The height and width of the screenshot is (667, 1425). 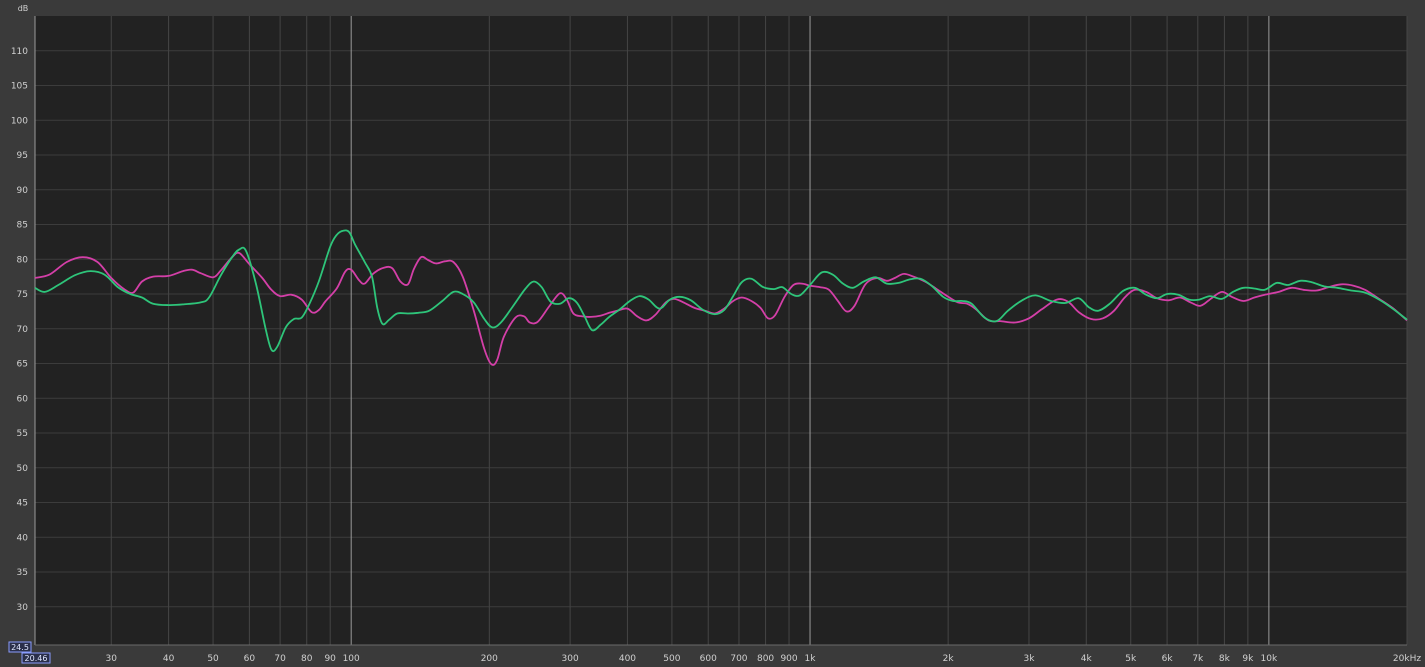 I want to click on x-tick-label: 9k, so click(x=1248, y=659).